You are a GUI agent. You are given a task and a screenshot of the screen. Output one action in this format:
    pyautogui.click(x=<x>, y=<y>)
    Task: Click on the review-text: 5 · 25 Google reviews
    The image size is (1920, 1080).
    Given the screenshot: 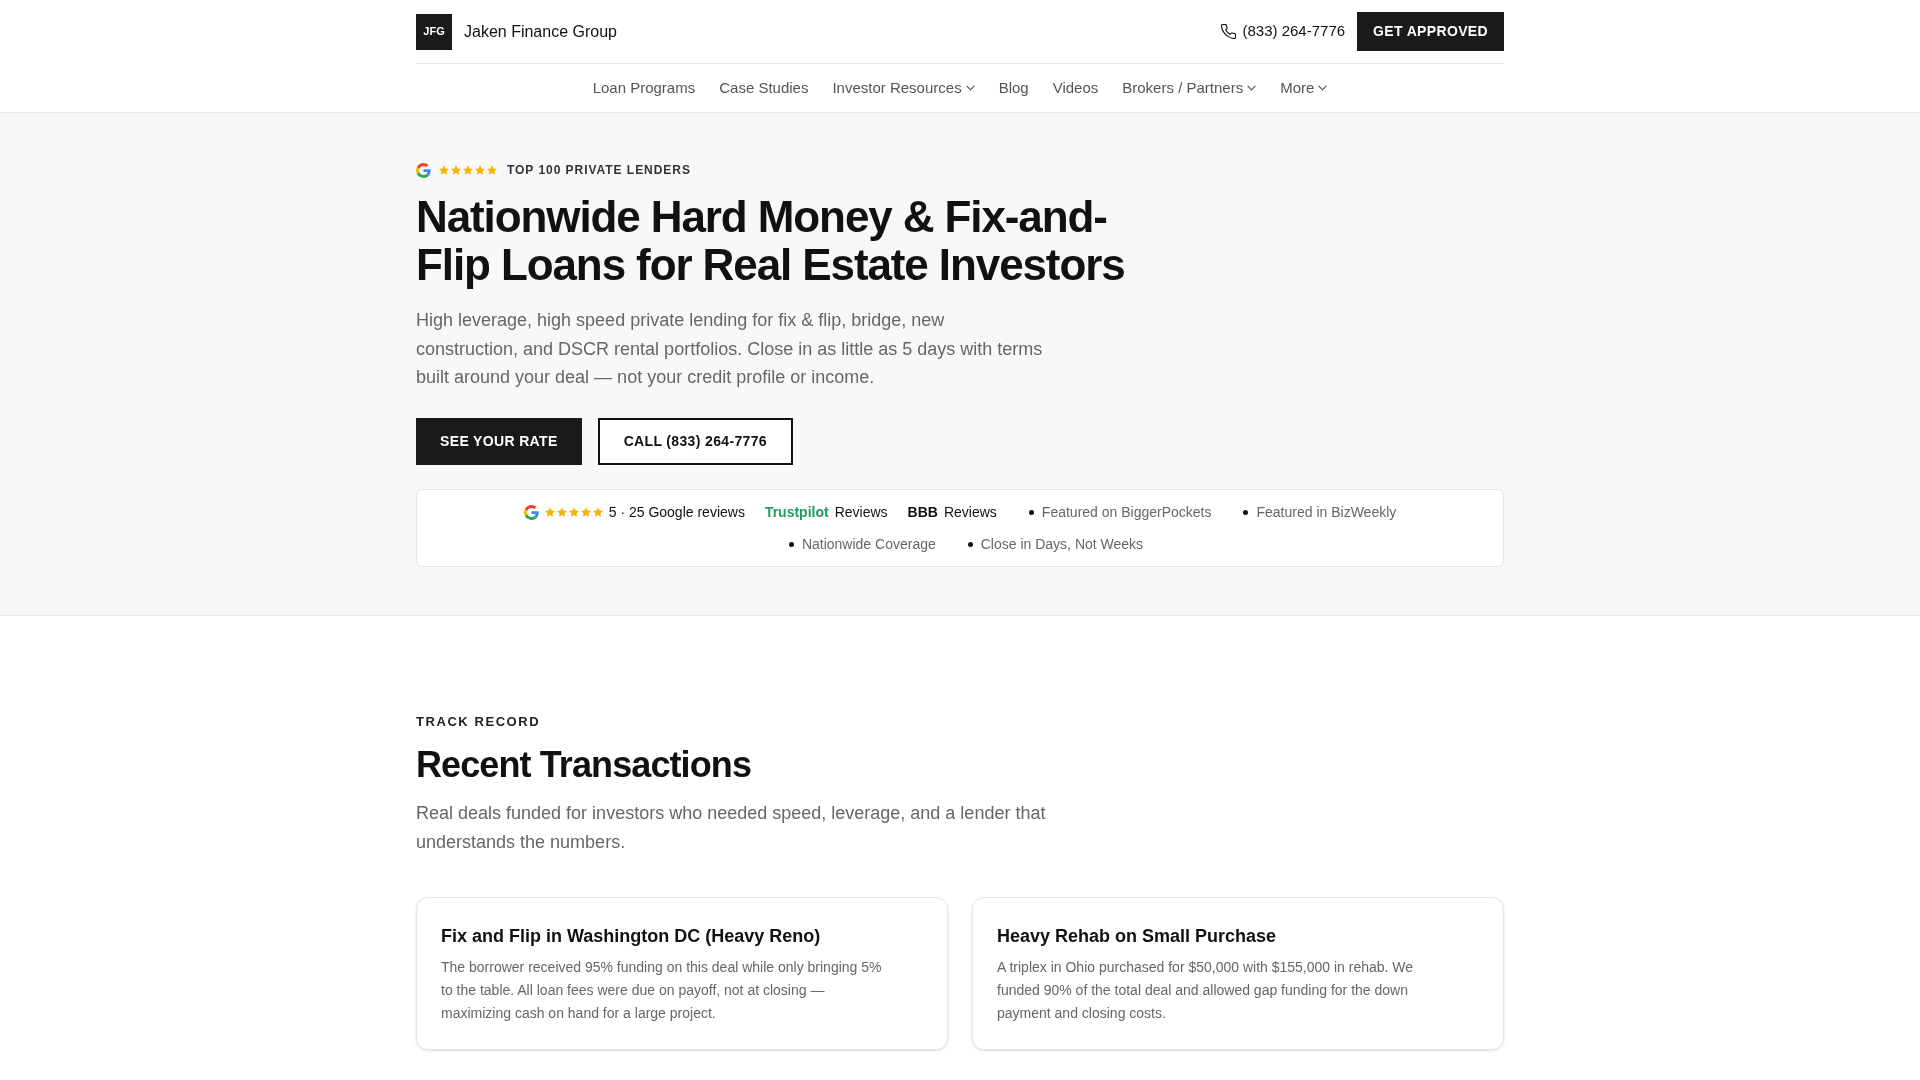 What is the action you would take?
    pyautogui.click(x=676, y=512)
    